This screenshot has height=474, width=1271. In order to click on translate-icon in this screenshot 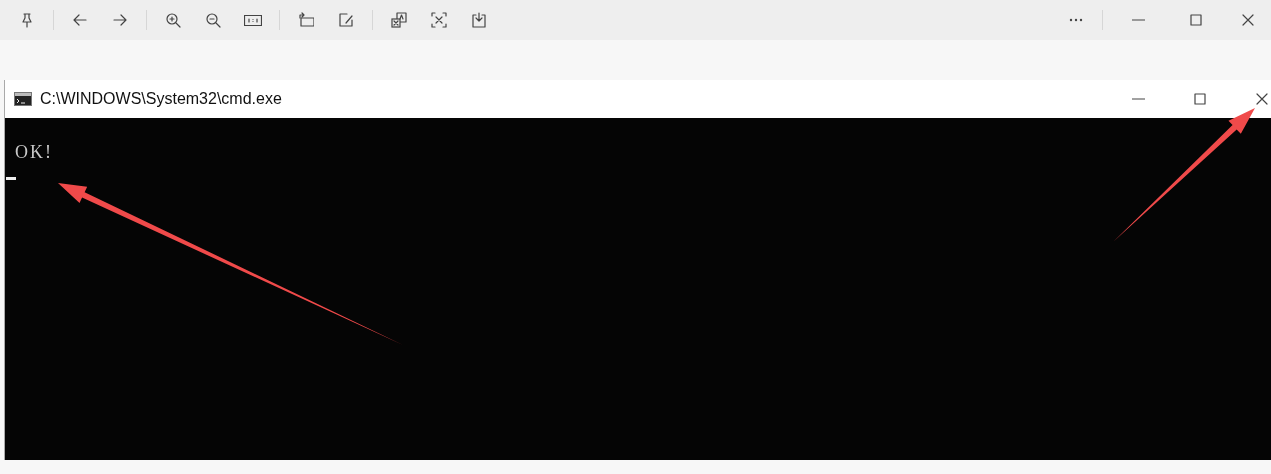, I will do `click(399, 20)`.